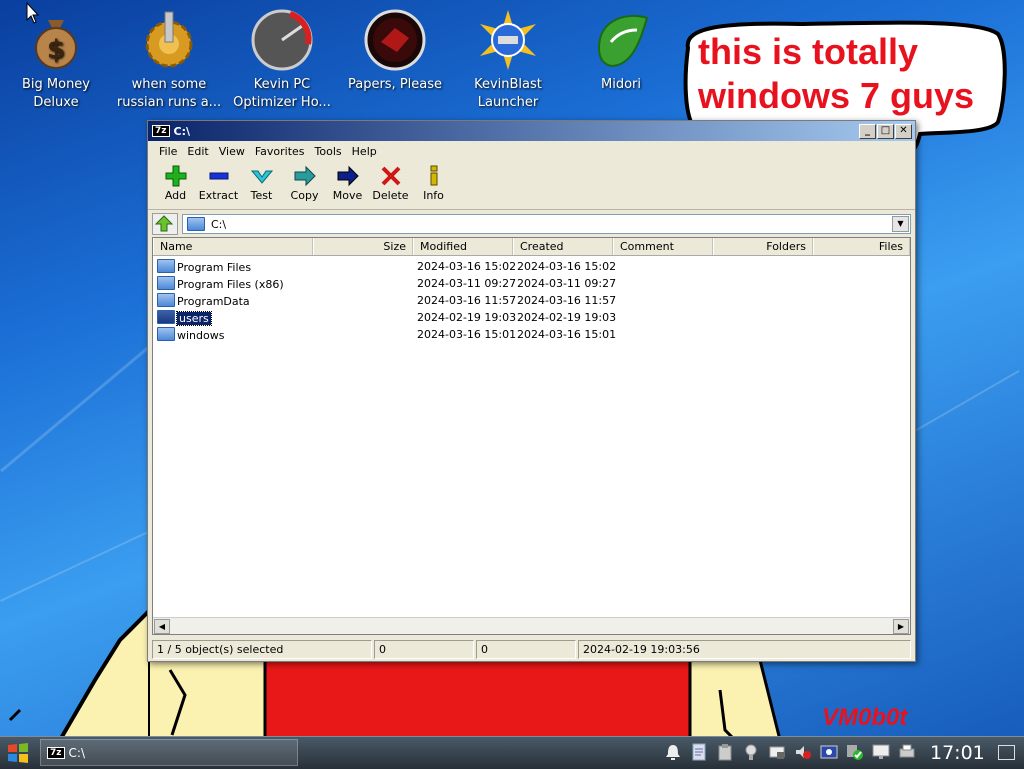  What do you see at coordinates (865, 717) in the screenshot?
I see `watermark-text: VM0b0t` at bounding box center [865, 717].